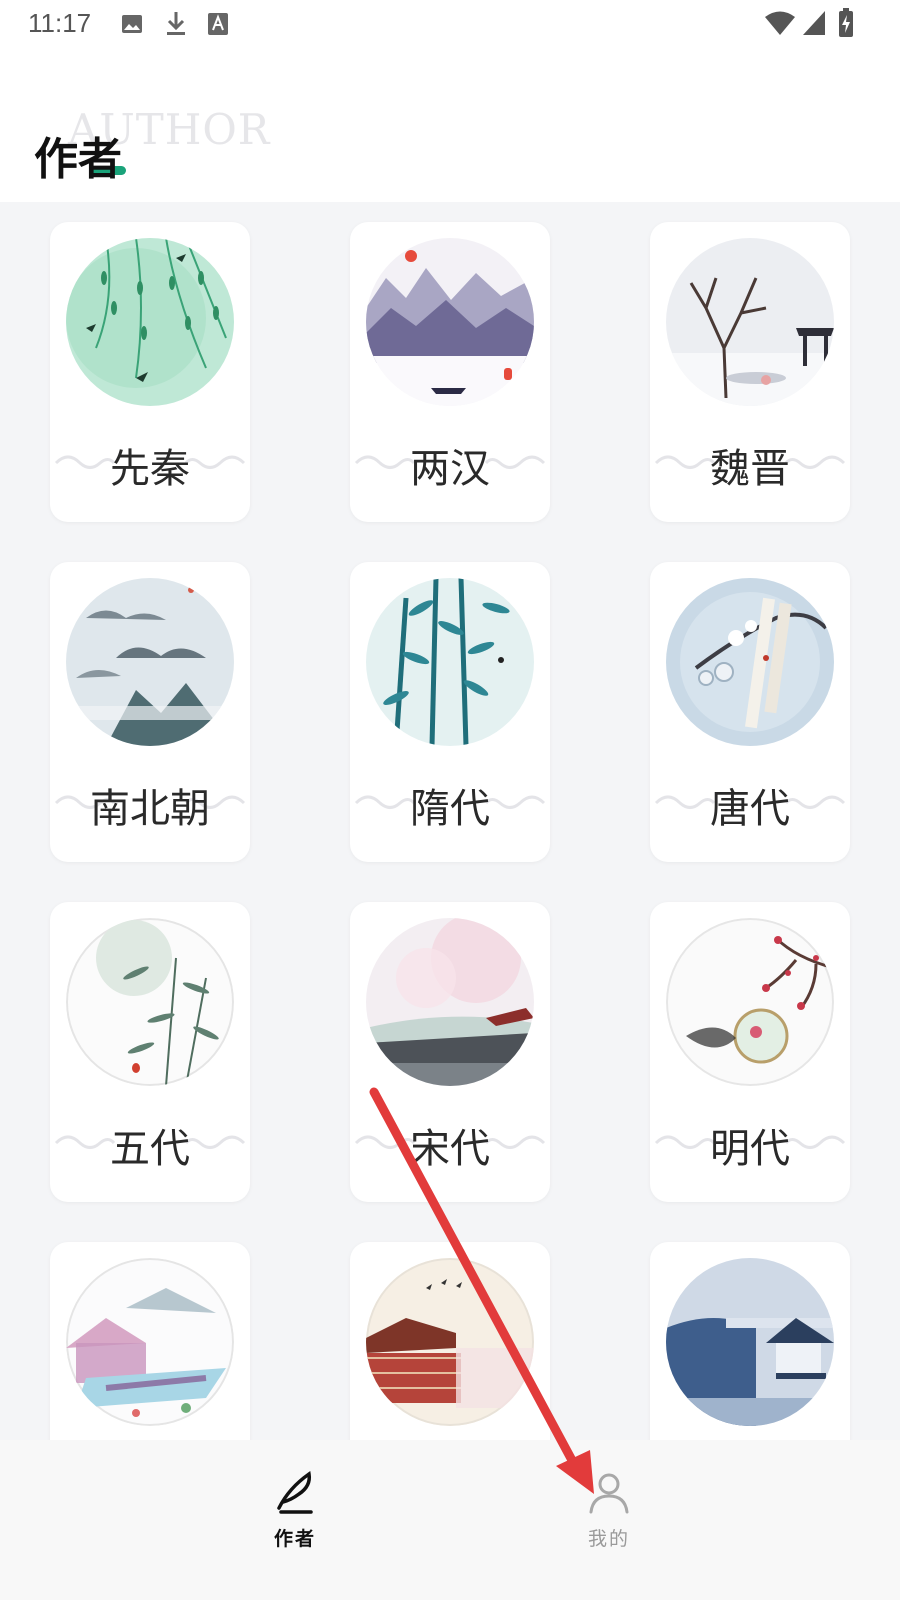  What do you see at coordinates (450, 1149) in the screenshot?
I see `dynasty-label: 宋代` at bounding box center [450, 1149].